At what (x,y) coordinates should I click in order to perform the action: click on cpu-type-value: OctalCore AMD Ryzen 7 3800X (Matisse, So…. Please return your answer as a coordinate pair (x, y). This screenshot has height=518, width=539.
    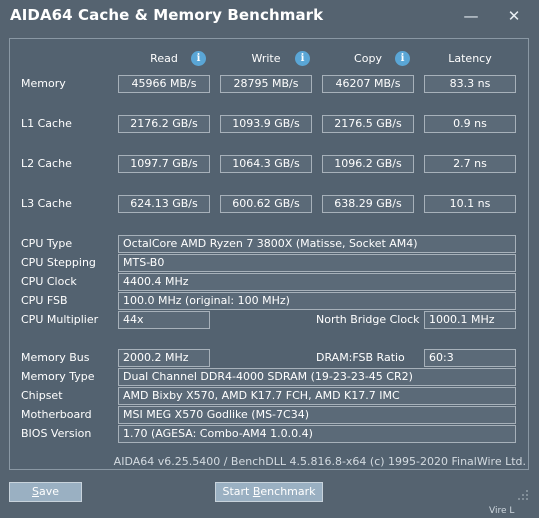
    Looking at the image, I should click on (317, 244).